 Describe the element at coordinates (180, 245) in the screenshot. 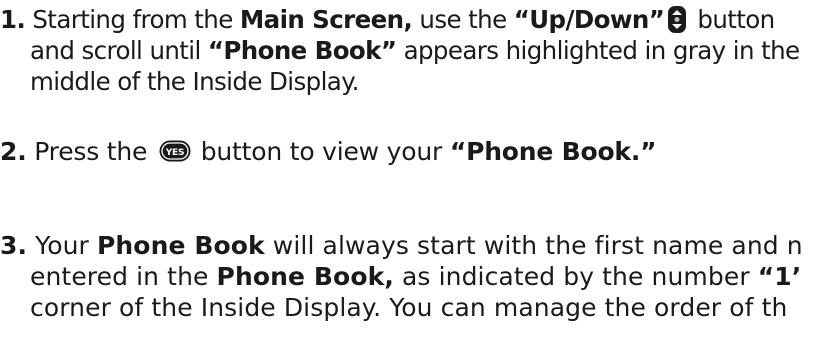

I see `step-bold-text: Phone Book` at that location.